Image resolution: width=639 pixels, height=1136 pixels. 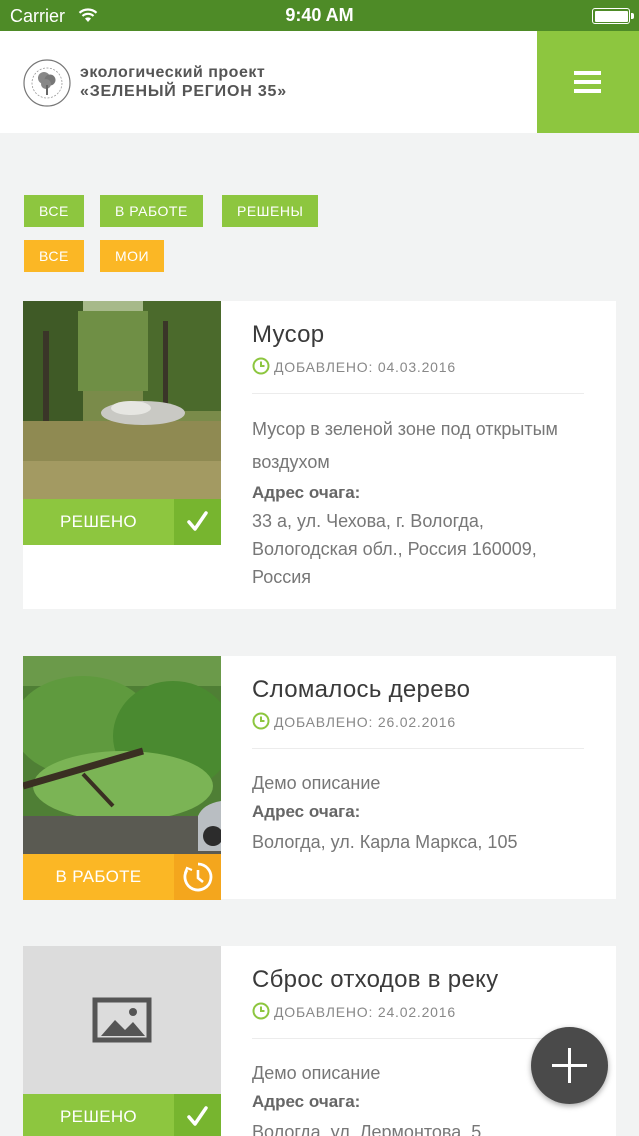 I want to click on issue-date-text: ДОБАВЛЕНО: 04.03.2016, so click(x=365, y=367).